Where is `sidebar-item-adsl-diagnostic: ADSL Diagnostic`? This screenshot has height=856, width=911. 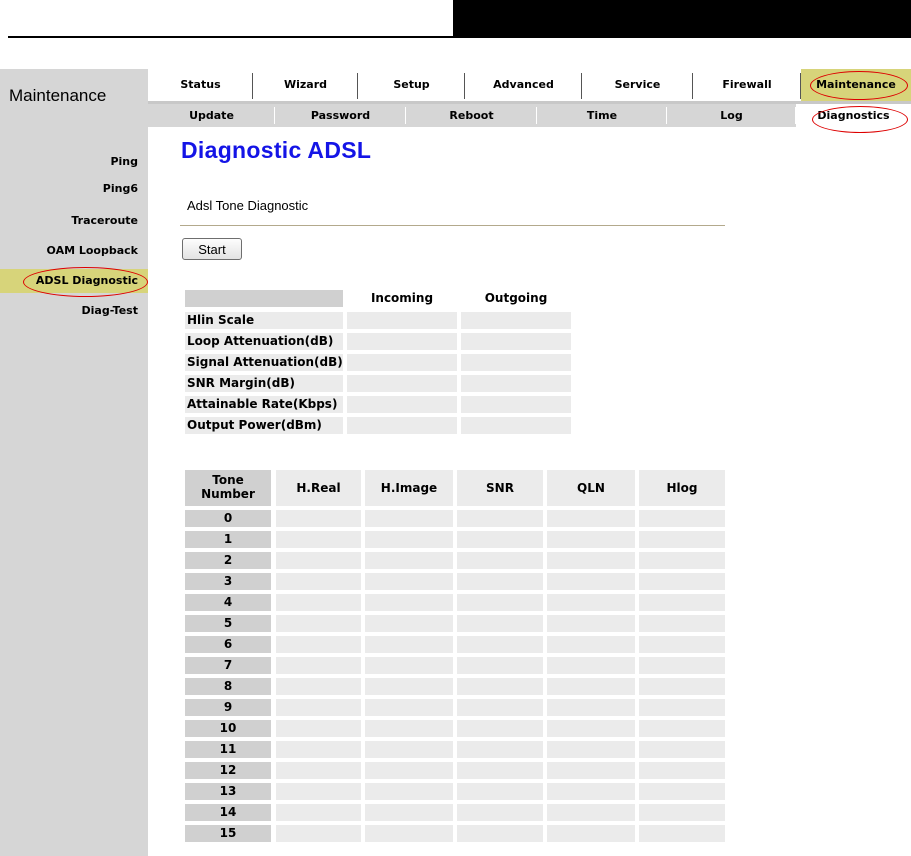
sidebar-item-adsl-diagnostic: ADSL Diagnostic is located at coordinates (74, 281).